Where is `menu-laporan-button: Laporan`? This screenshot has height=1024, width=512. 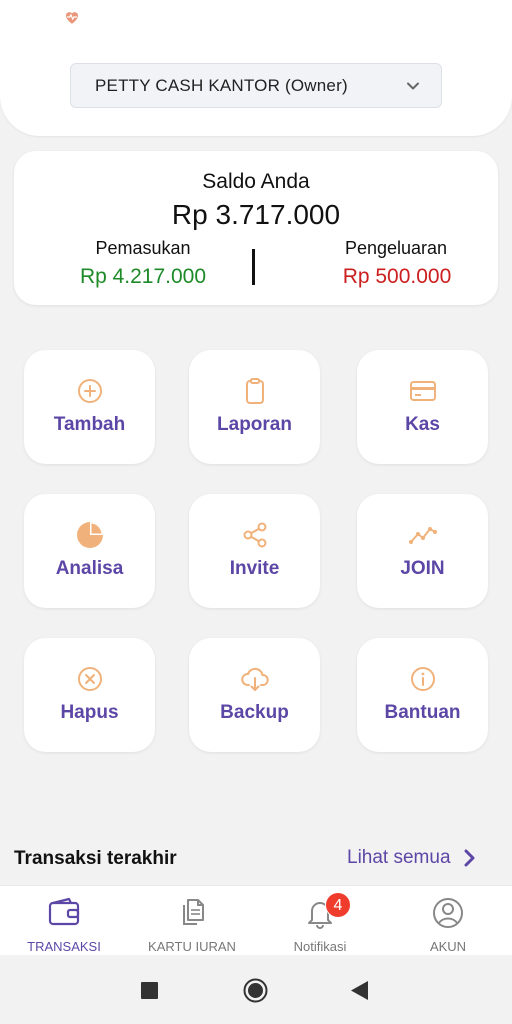 menu-laporan-button: Laporan is located at coordinates (254, 407).